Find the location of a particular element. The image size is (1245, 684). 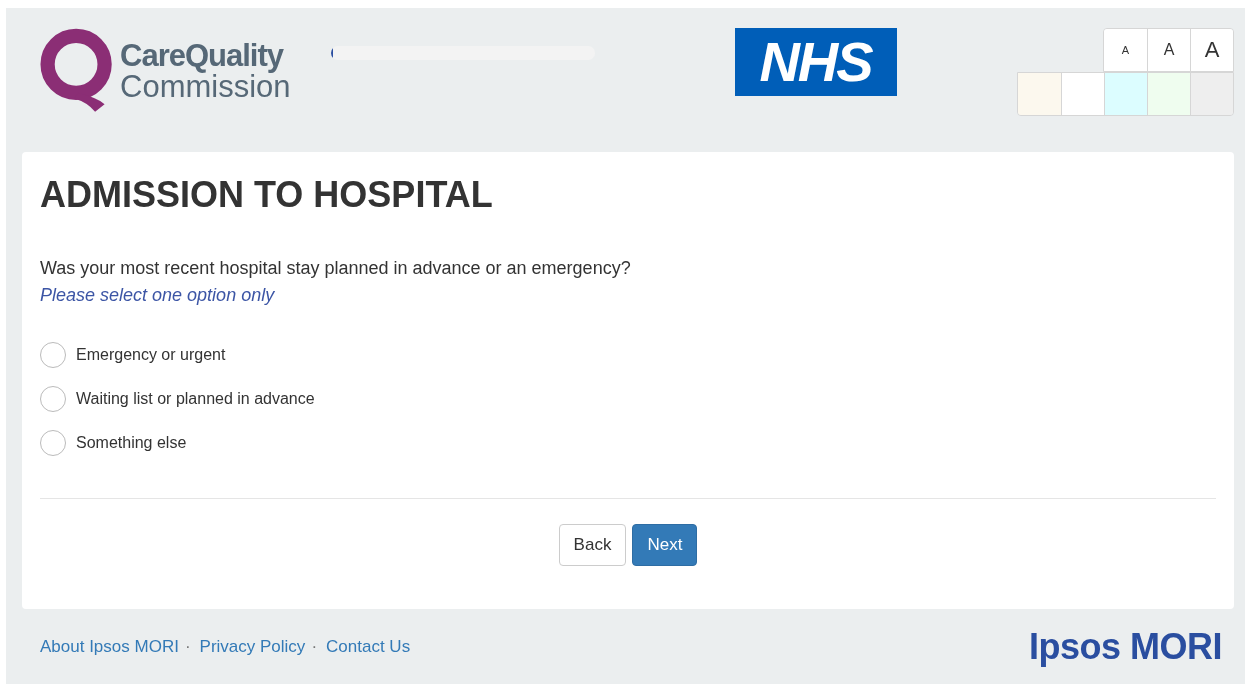

option-label: Waiting list or planned in advance is located at coordinates (195, 399).